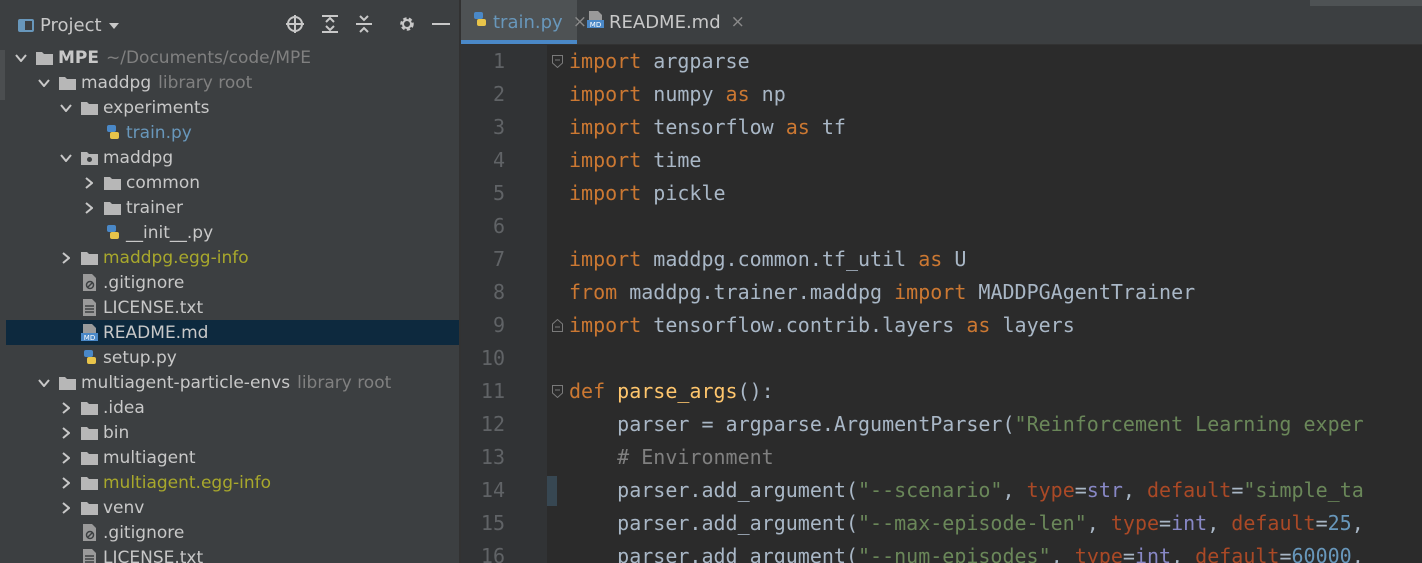 The image size is (1422, 563). Describe the element at coordinates (671, 391) in the screenshot. I see `code-line: def parse_args():` at that location.